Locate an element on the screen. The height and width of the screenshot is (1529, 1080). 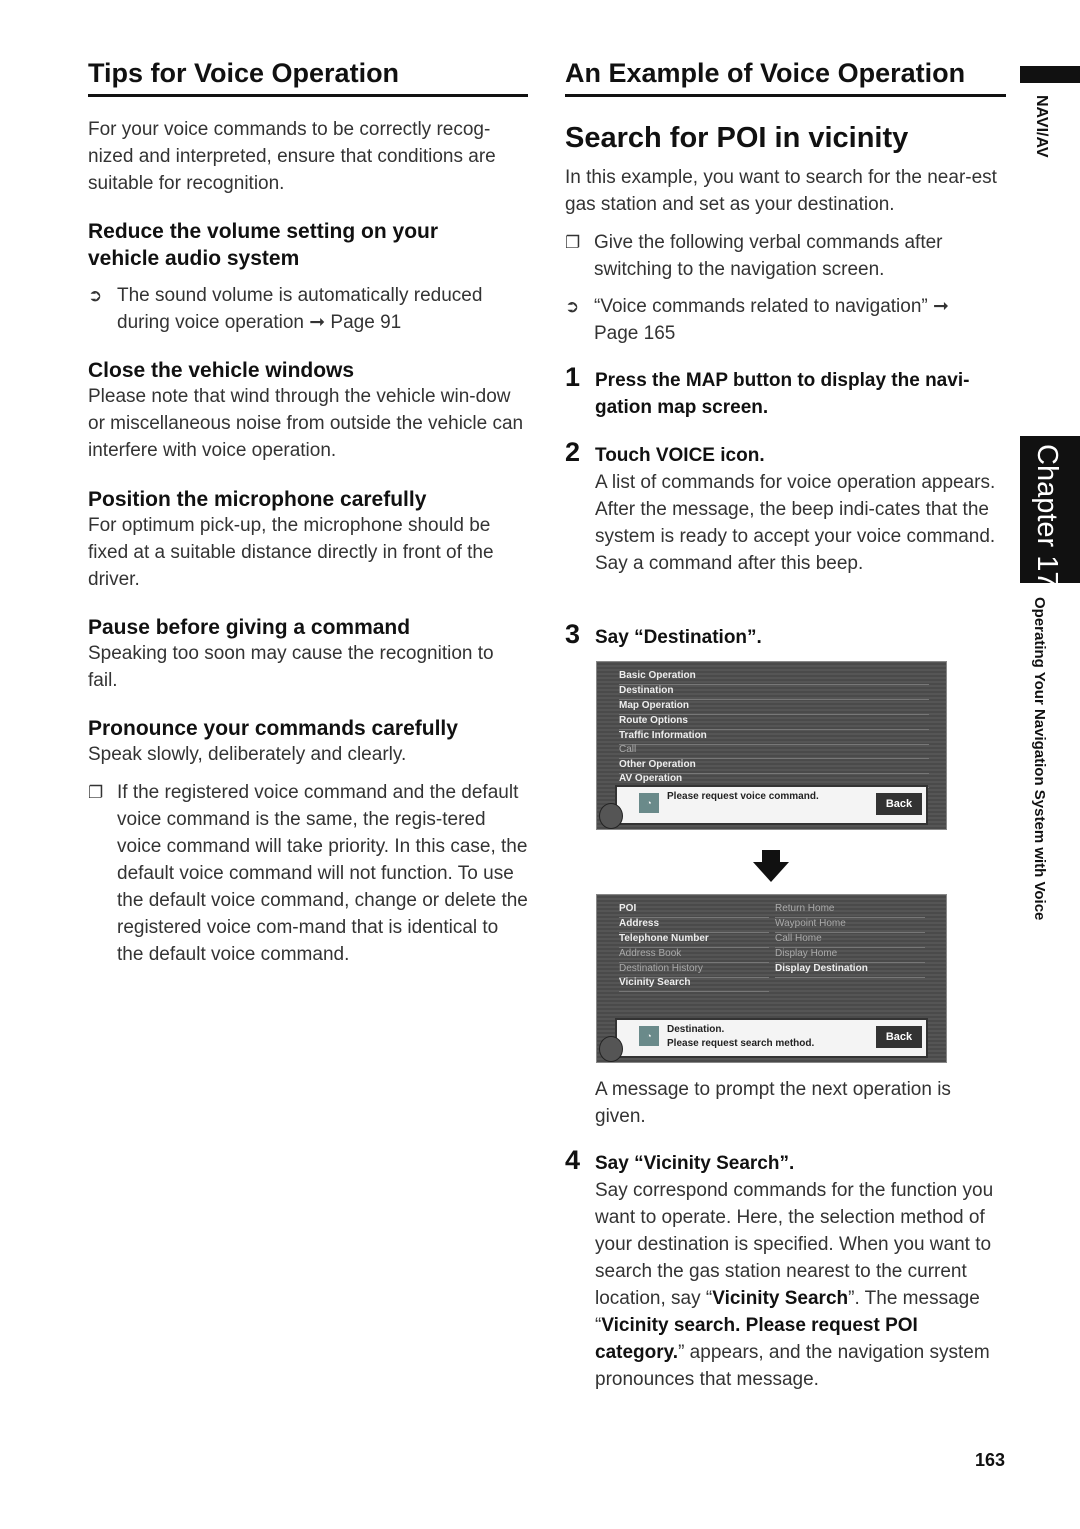
example-subtitle: Search for POI in vicinity is located at coordinates (737, 138).